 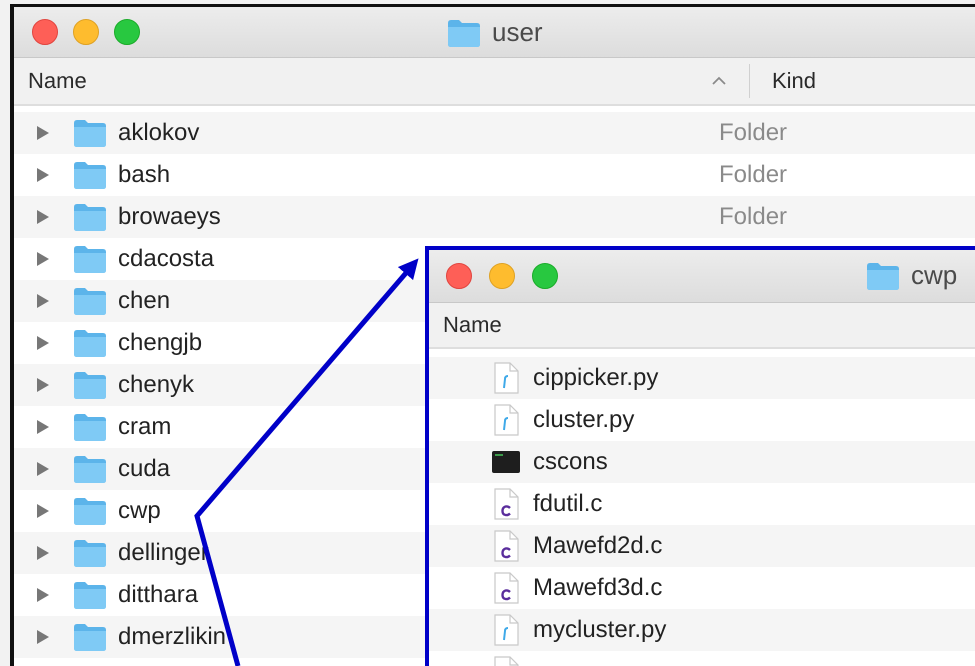 What do you see at coordinates (783, 81) in the screenshot?
I see `column-header: Kind` at bounding box center [783, 81].